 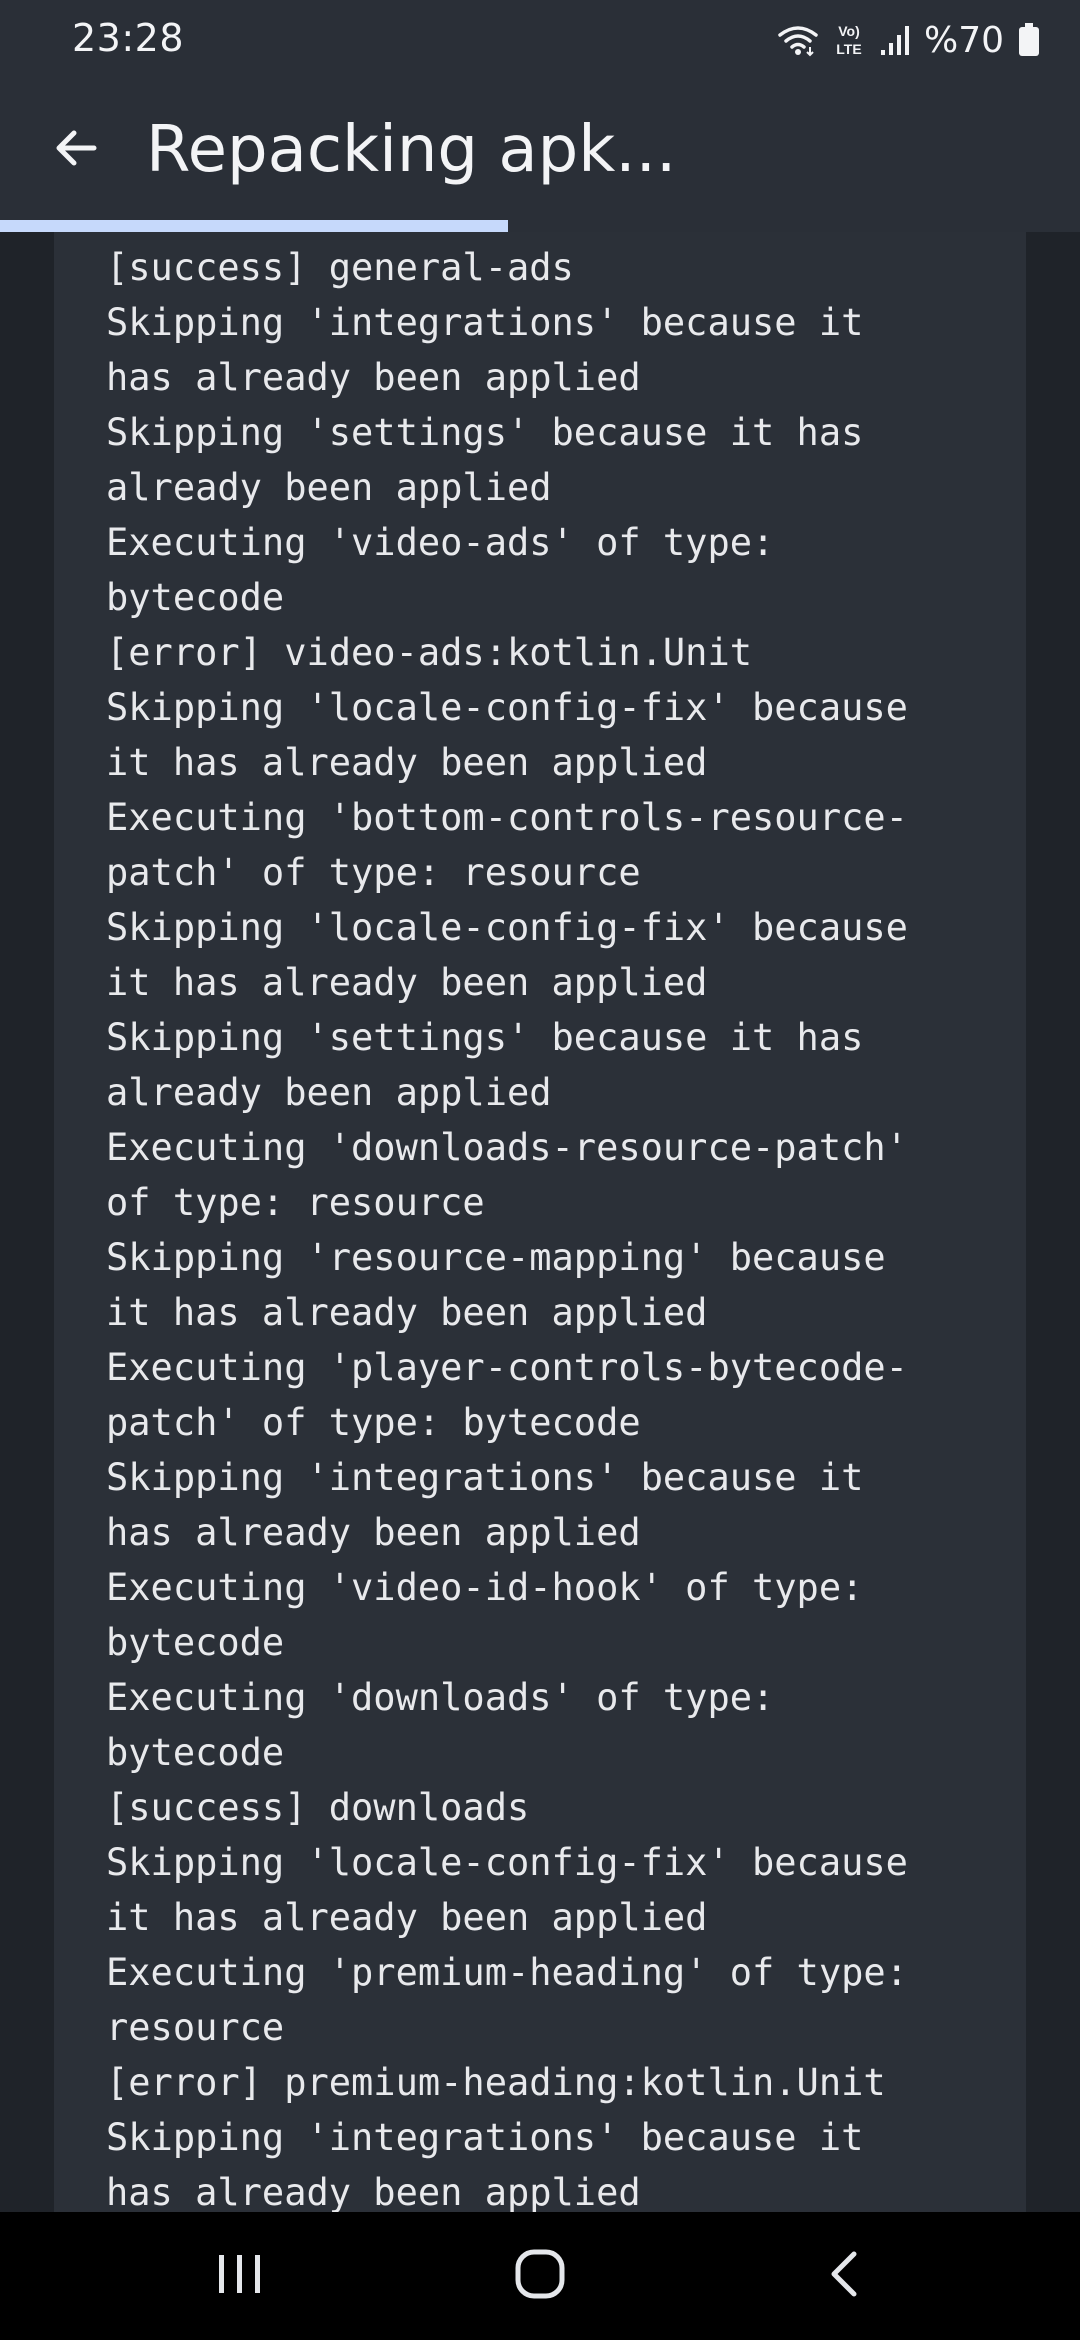 I want to click on battery-icon, so click(x=1029, y=40).